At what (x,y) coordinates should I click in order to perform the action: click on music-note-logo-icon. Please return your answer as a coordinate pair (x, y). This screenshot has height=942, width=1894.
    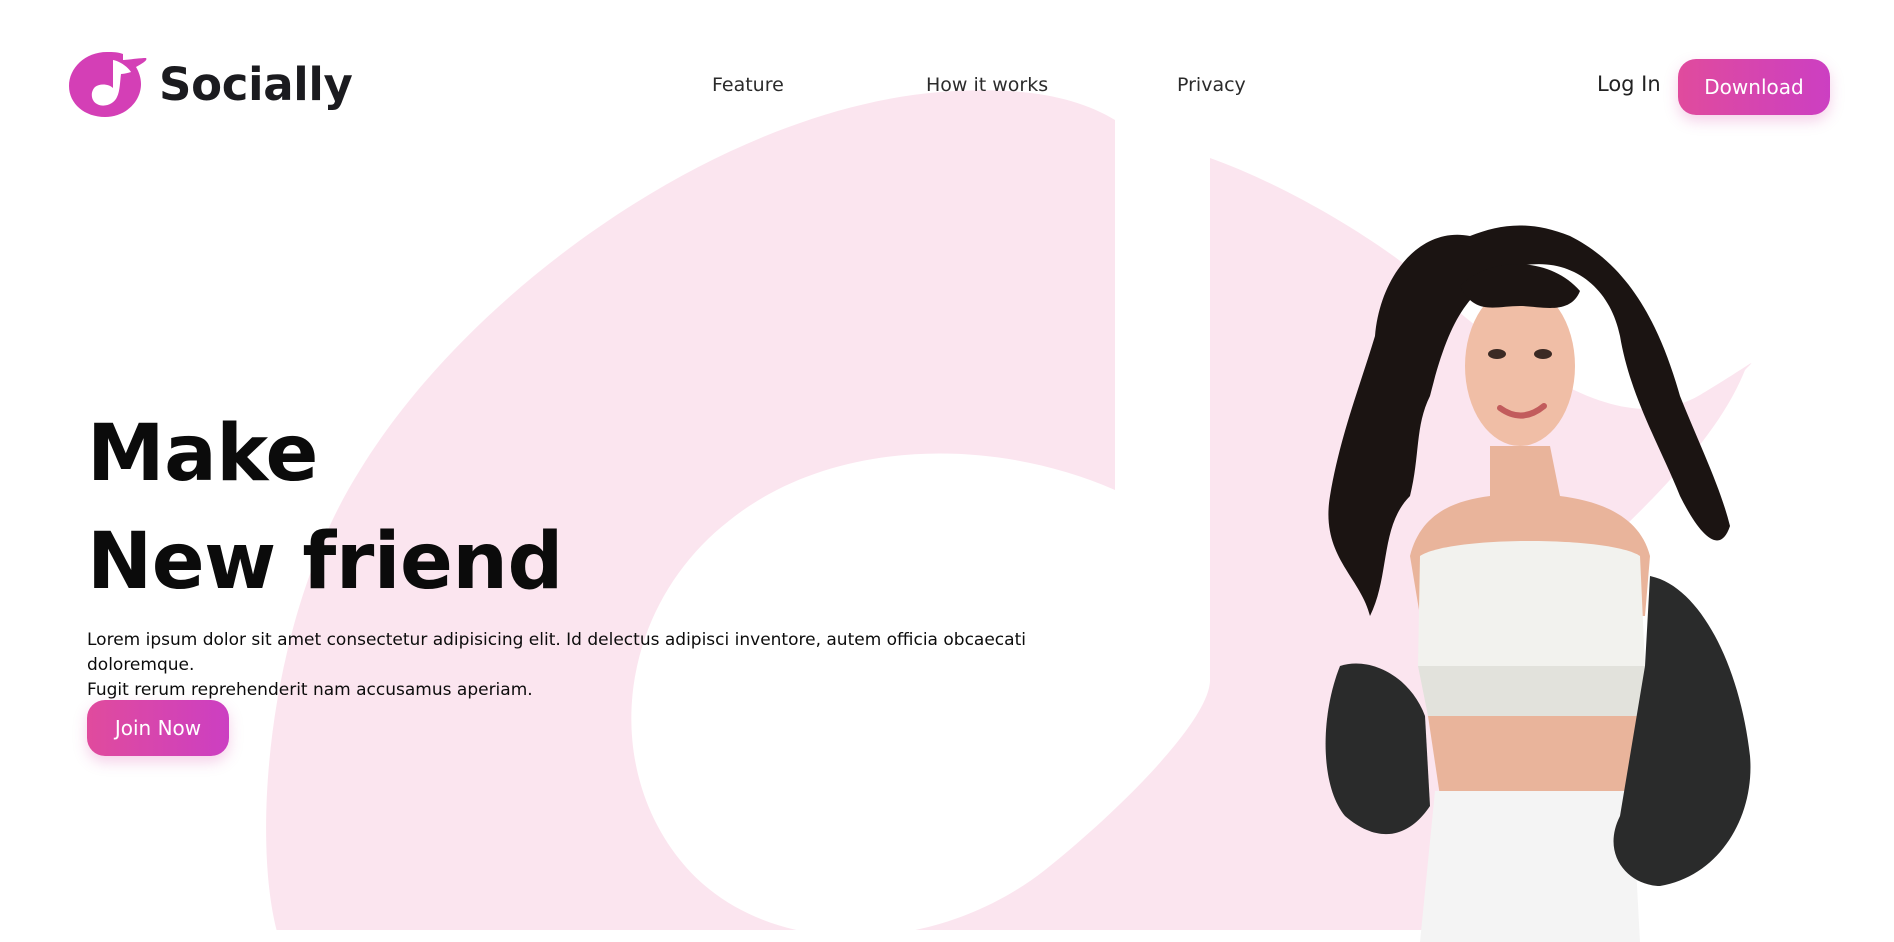
    Looking at the image, I should click on (108, 84).